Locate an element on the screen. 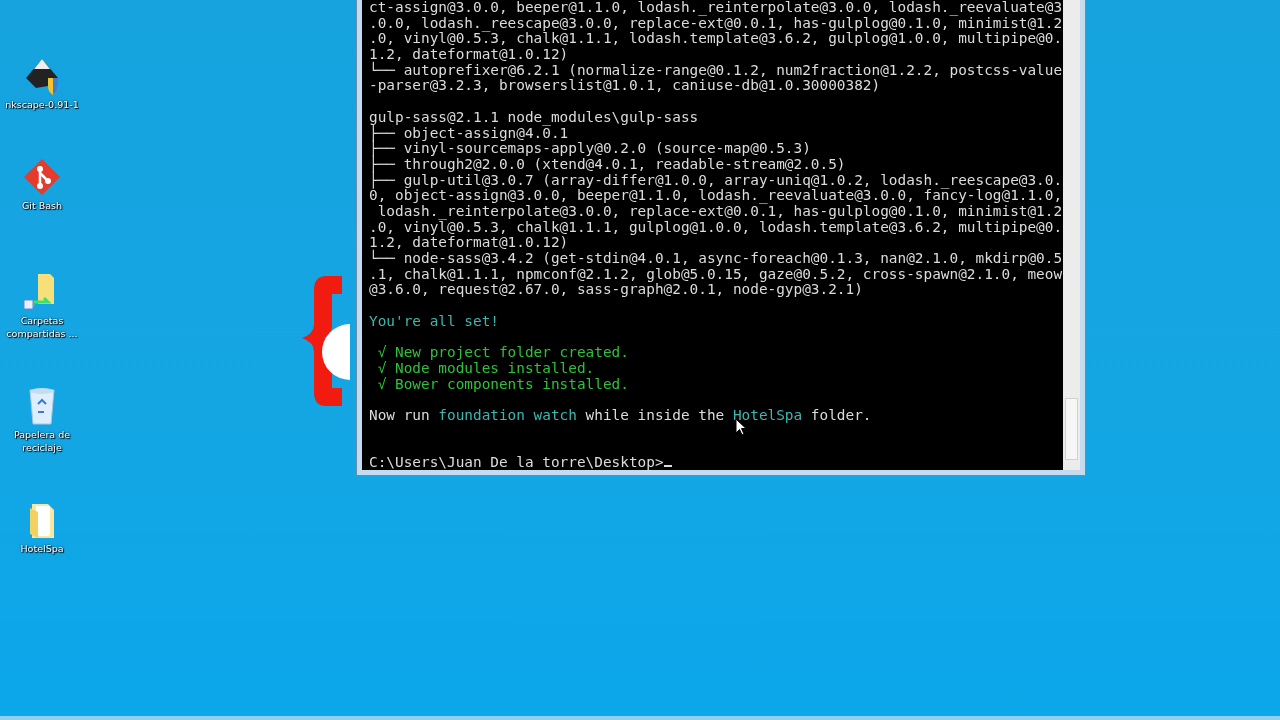  console-text: -parser@3.2.3, browserslist@1.0.1, caniuse-db@1.0.30000382) is located at coordinates (625, 85).